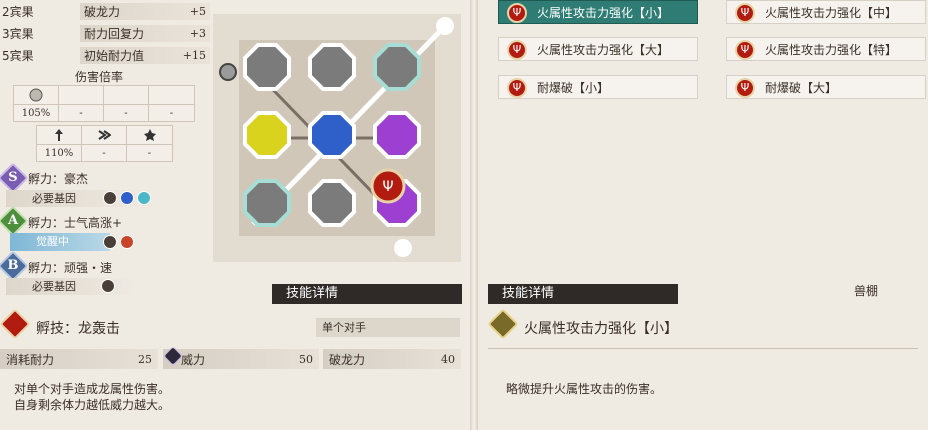 The height and width of the screenshot is (430, 928). I want to click on bonus-name: 初始耐力值, so click(114, 56).